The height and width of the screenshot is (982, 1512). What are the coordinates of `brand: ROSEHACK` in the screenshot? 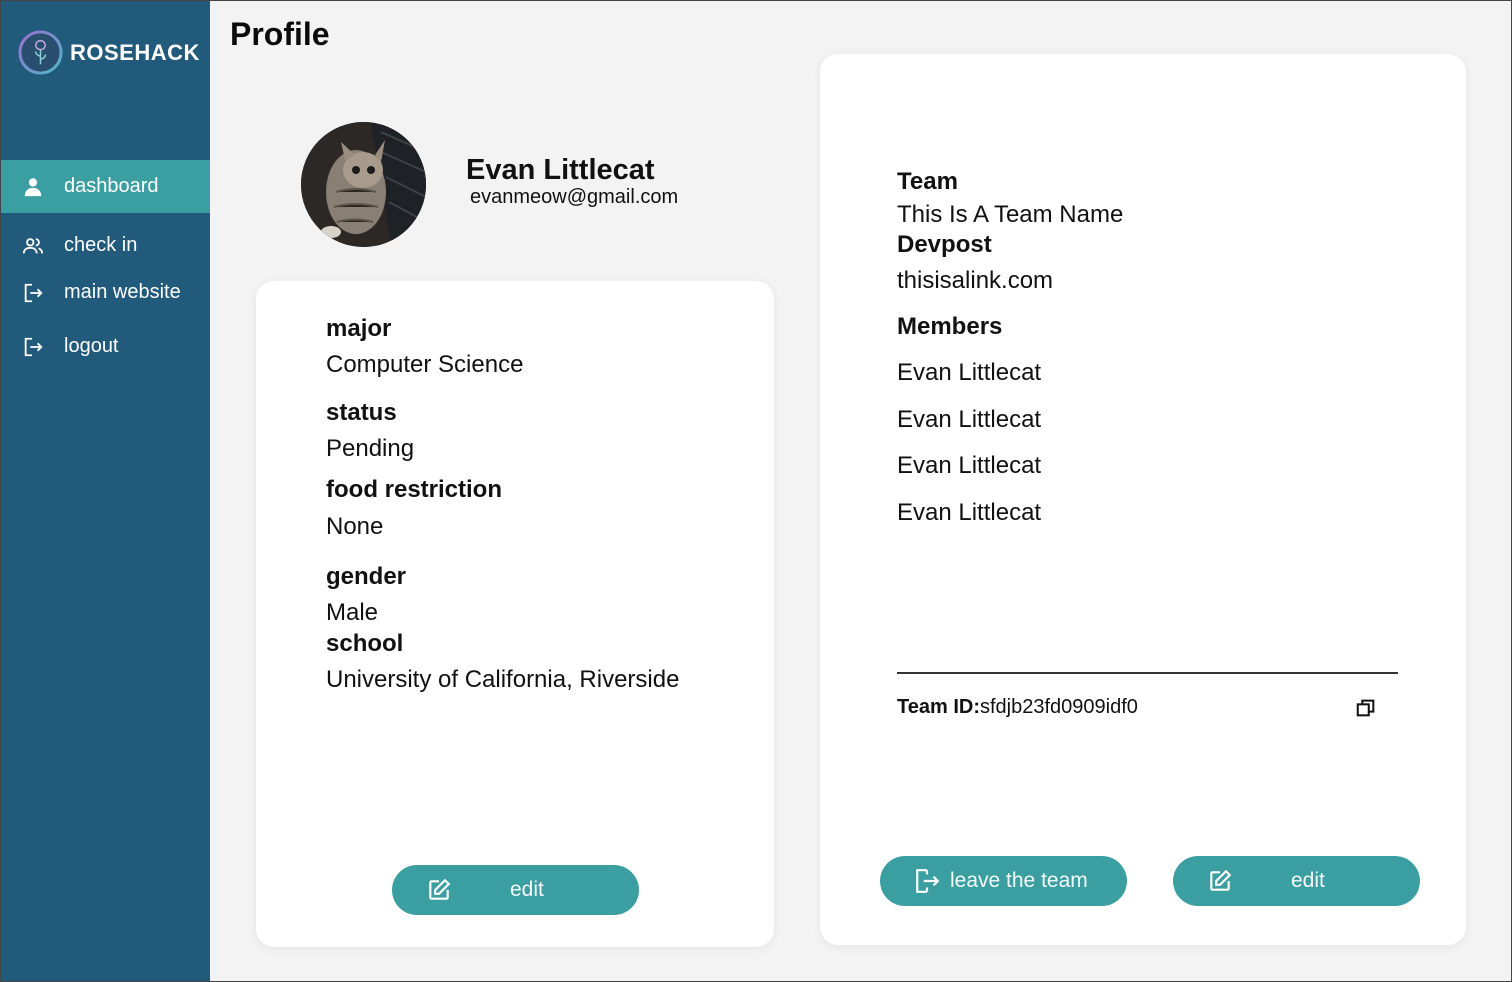 It's located at (108, 52).